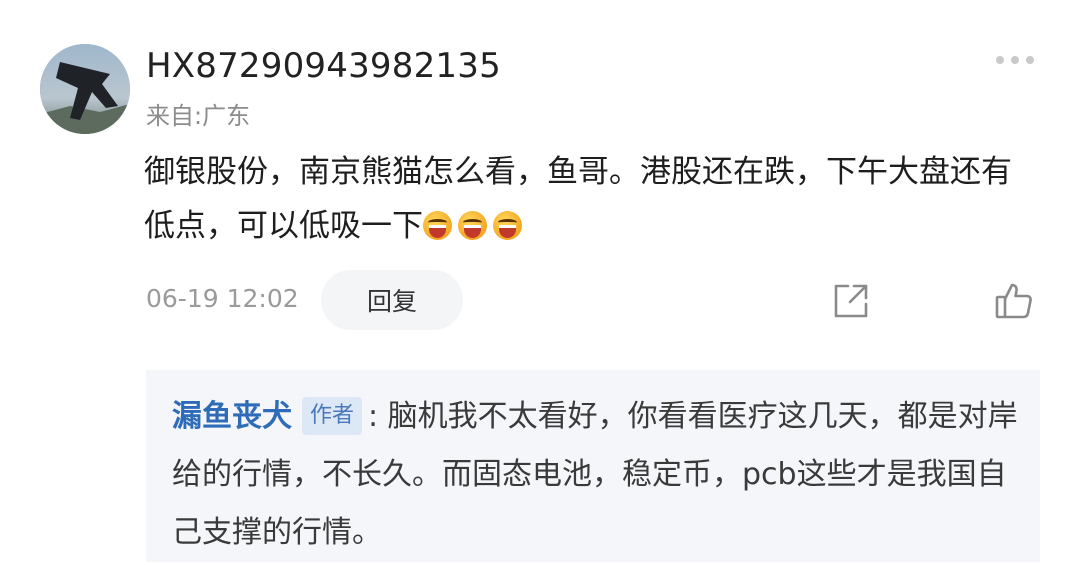 The image size is (1080, 565). I want to click on reply-author: 漏鱼丧犬, so click(232, 416).